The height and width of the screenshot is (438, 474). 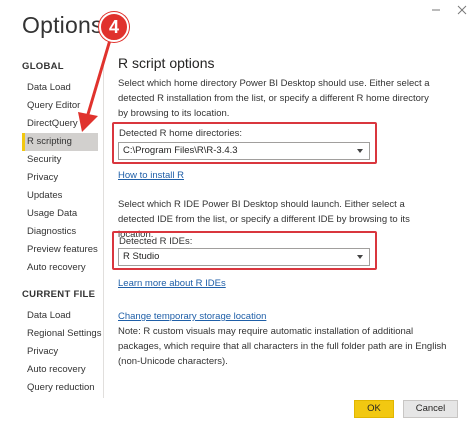 I want to click on minimize-icon, so click(x=436, y=10).